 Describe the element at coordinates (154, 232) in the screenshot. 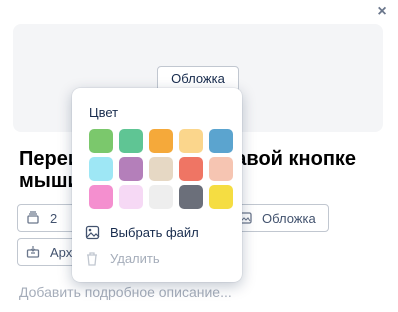

I see `pick-file-label: Выбрать файл` at that location.